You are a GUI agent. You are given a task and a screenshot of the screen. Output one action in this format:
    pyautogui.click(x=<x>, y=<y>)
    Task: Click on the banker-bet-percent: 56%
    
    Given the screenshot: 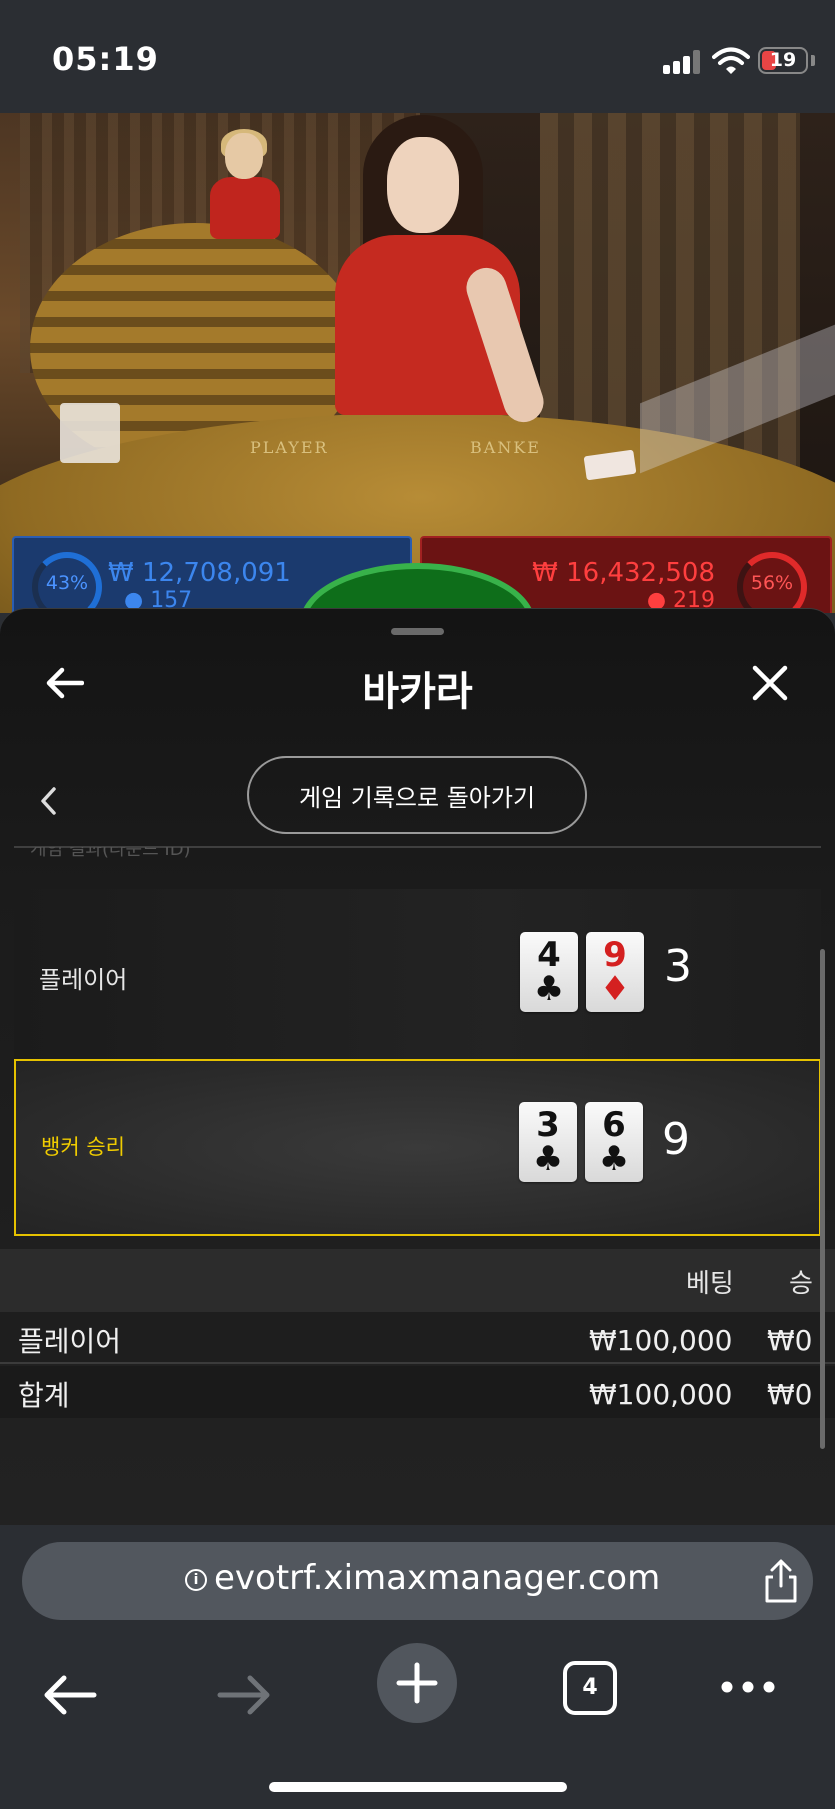 What is the action you would take?
    pyautogui.click(x=772, y=583)
    